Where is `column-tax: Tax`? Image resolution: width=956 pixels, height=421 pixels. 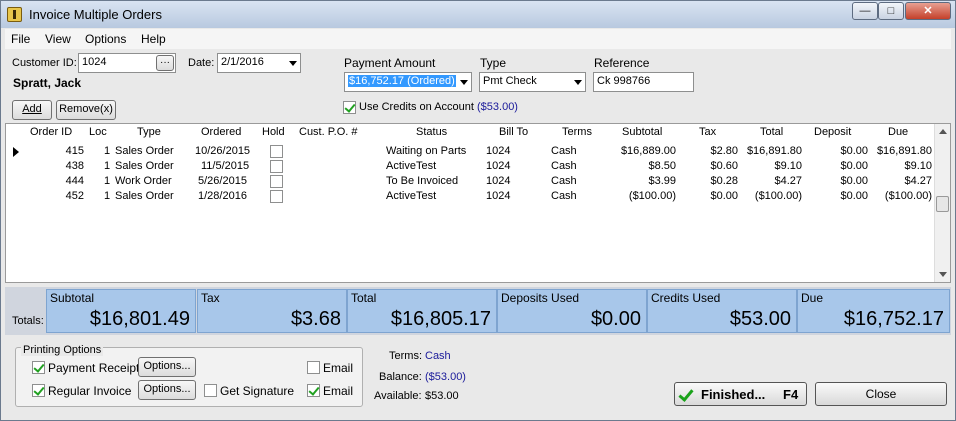
column-tax: Tax is located at coordinates (707, 132).